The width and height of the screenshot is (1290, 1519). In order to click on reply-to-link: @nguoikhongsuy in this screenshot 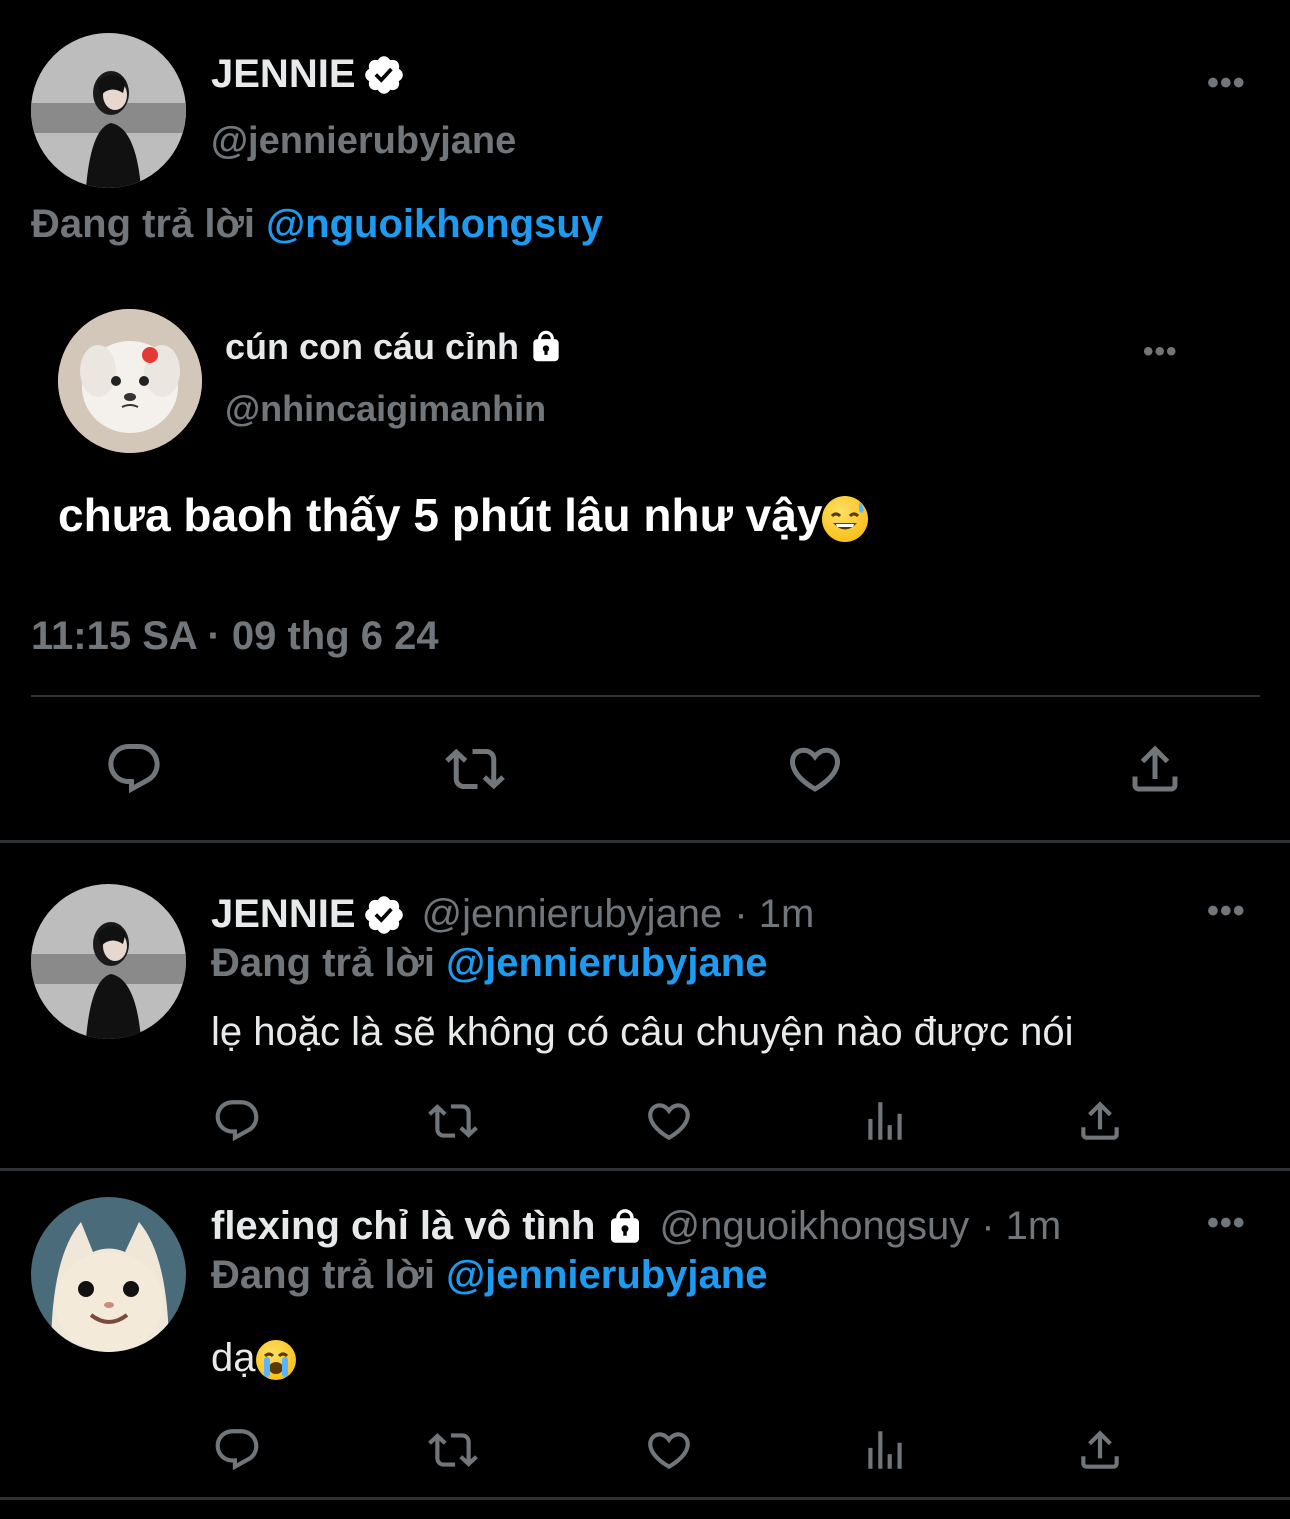, I will do `click(434, 224)`.